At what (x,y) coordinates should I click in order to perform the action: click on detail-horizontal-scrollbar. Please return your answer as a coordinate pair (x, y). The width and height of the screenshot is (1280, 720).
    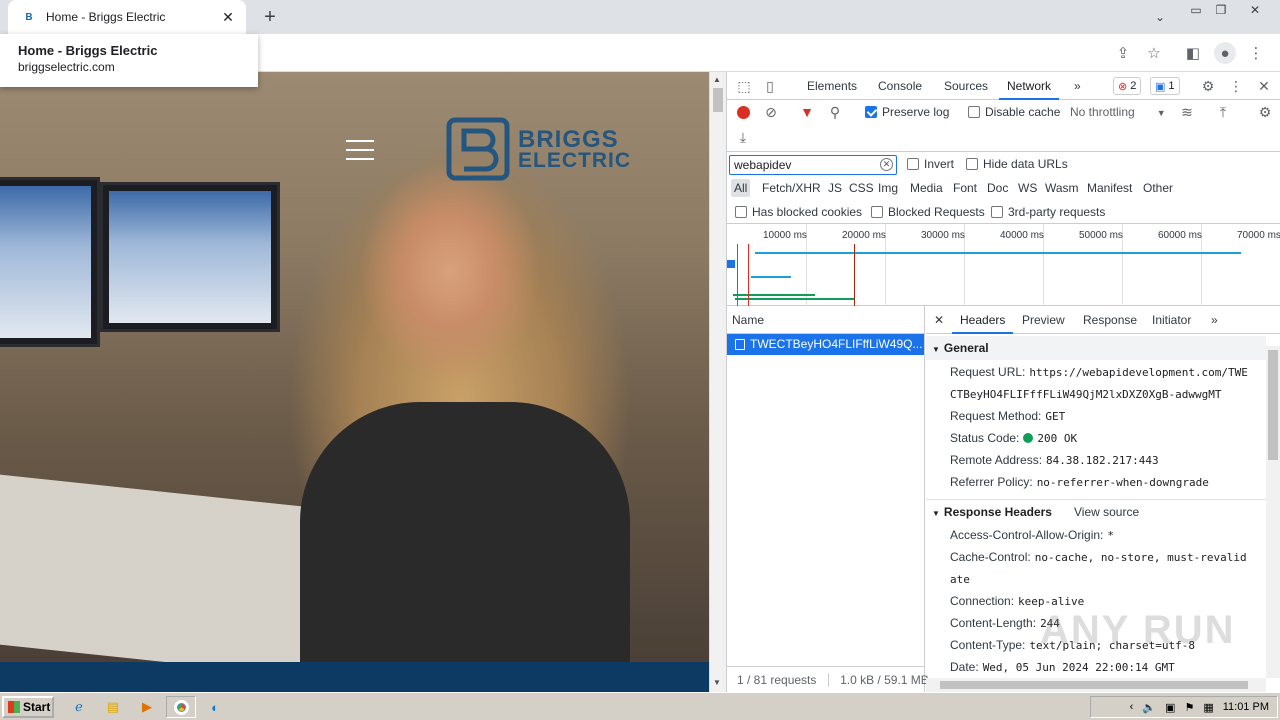
    Looking at the image, I should click on (1096, 685).